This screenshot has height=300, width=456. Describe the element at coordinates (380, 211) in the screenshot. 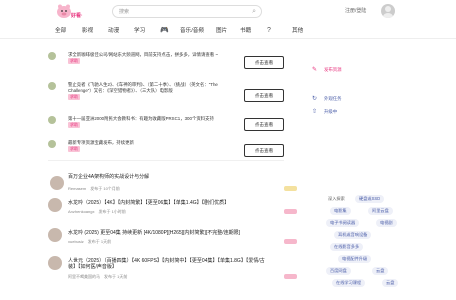

I see `tag-chip: 阿里云盘` at that location.